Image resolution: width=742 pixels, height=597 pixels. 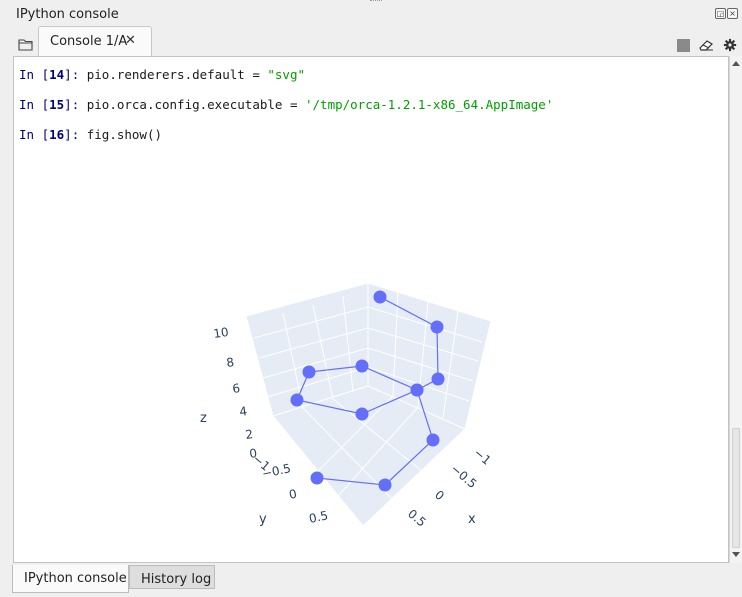 I want to click on scrollbar-thumb, so click(x=736, y=488).